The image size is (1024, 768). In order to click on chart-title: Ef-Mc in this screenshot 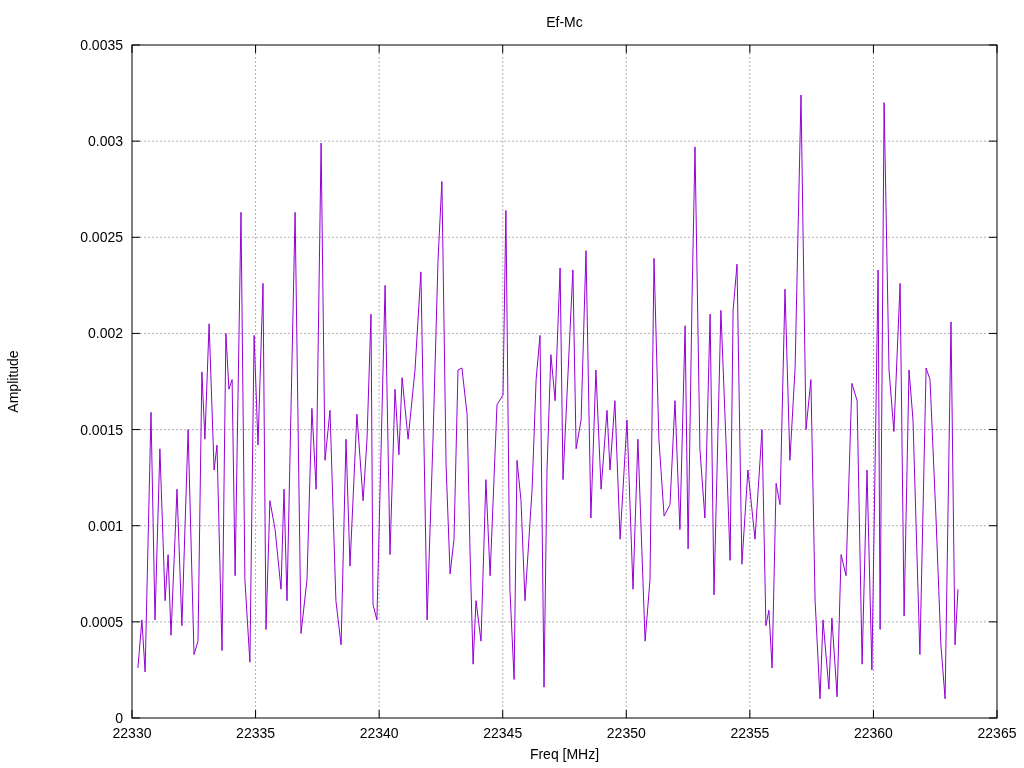, I will do `click(564, 22)`.